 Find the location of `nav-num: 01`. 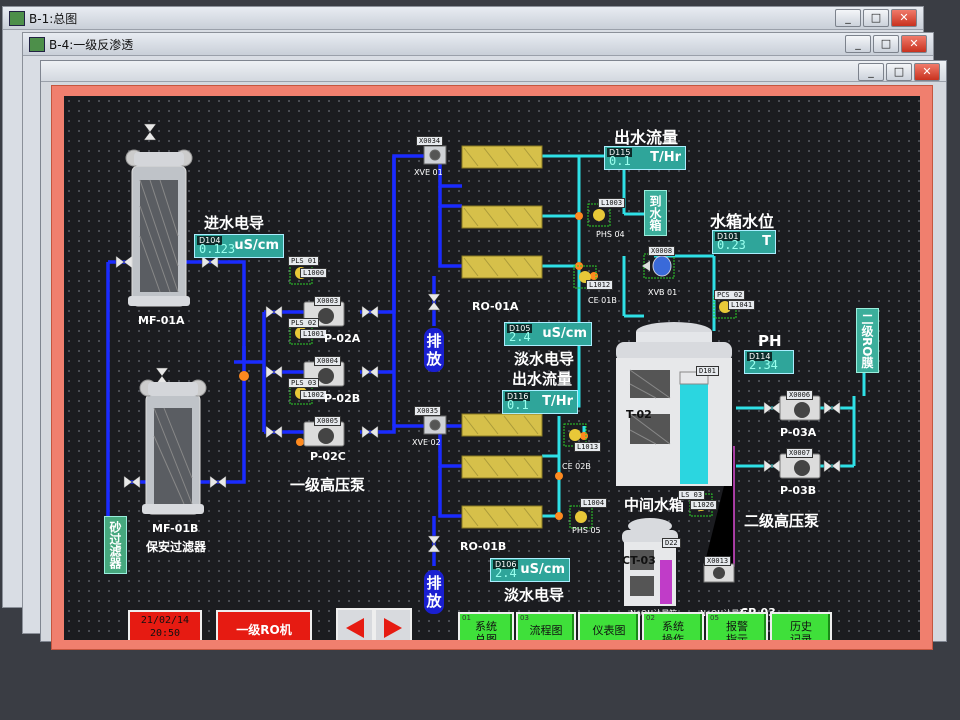

nav-num: 01 is located at coordinates (466, 618).